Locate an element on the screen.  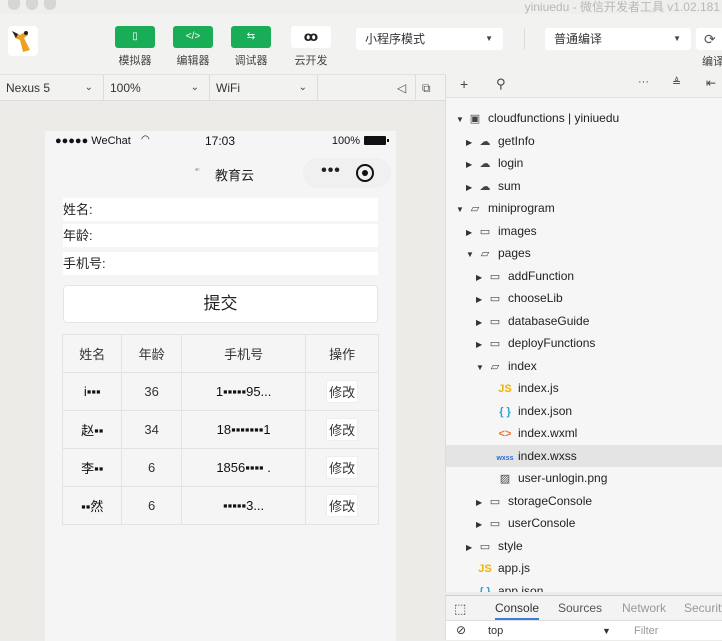
cloud-icon: ☁ is located at coordinates (485, 141).